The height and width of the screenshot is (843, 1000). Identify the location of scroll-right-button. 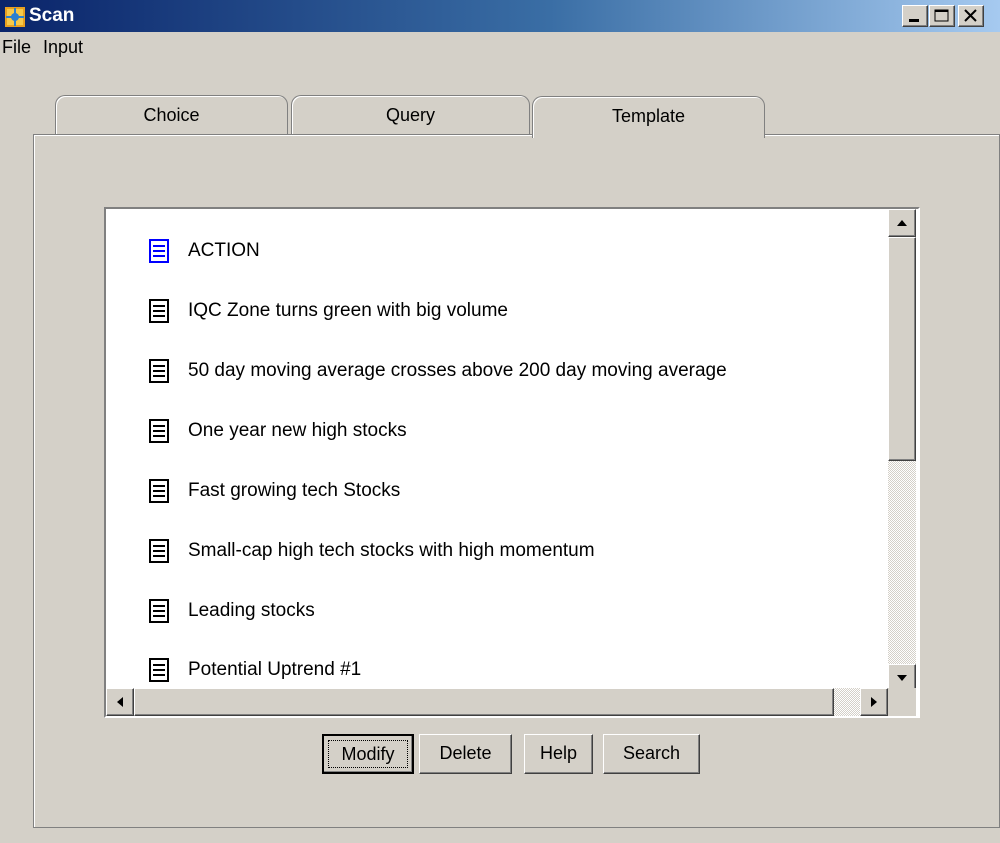
(874, 702).